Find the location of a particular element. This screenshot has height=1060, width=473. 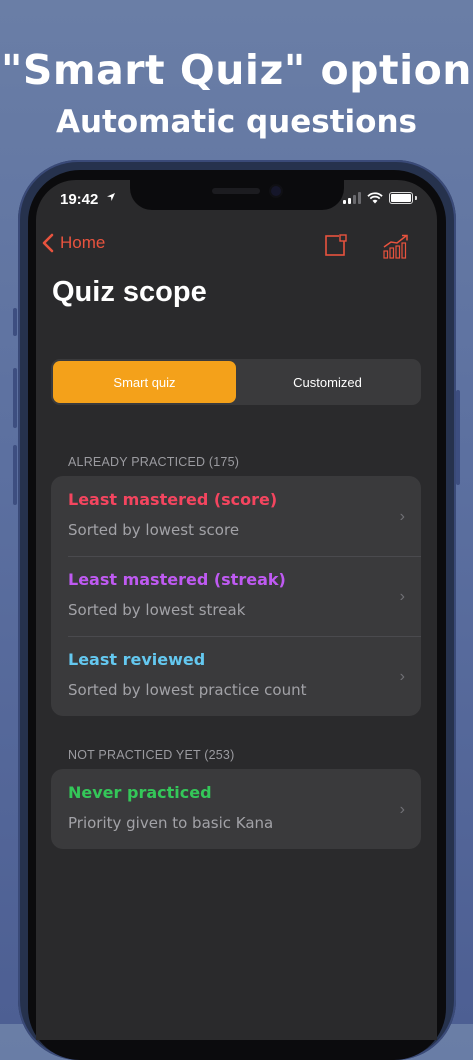

phone-power-button is located at coordinates (458, 437).